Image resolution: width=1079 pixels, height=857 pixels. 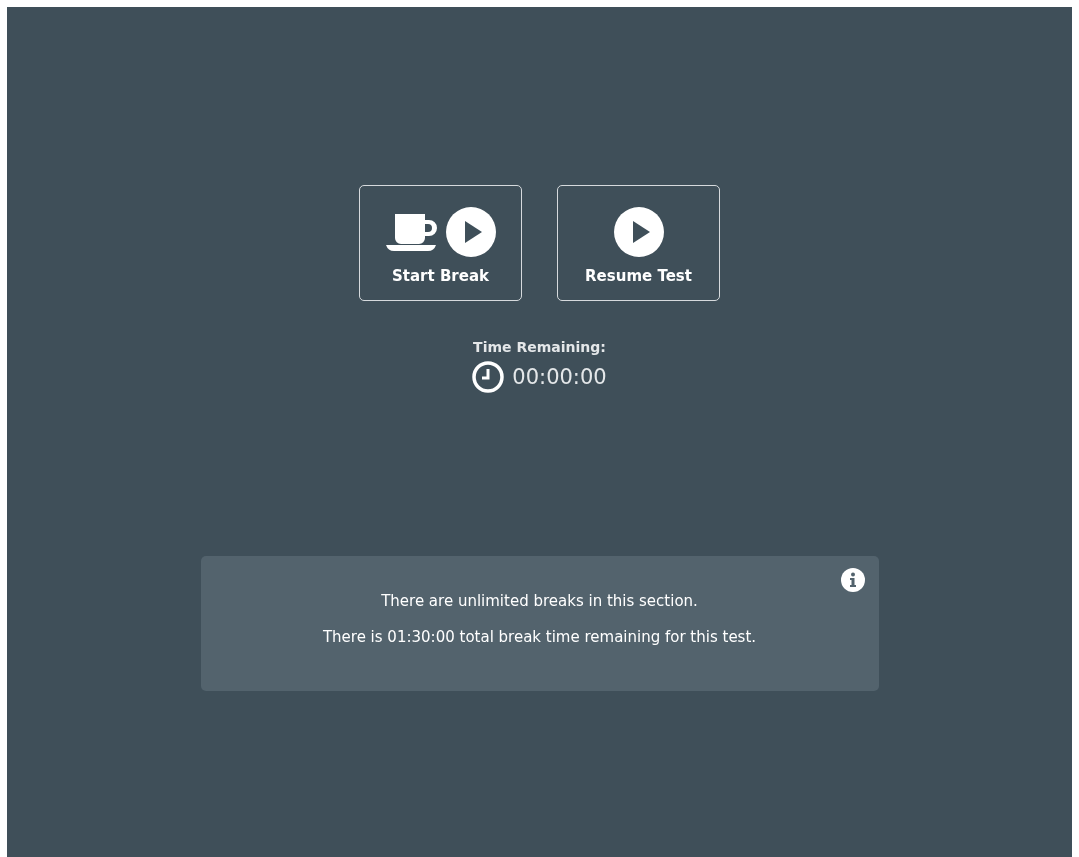 What do you see at coordinates (411, 232) in the screenshot?
I see `coffee-cup-icon` at bounding box center [411, 232].